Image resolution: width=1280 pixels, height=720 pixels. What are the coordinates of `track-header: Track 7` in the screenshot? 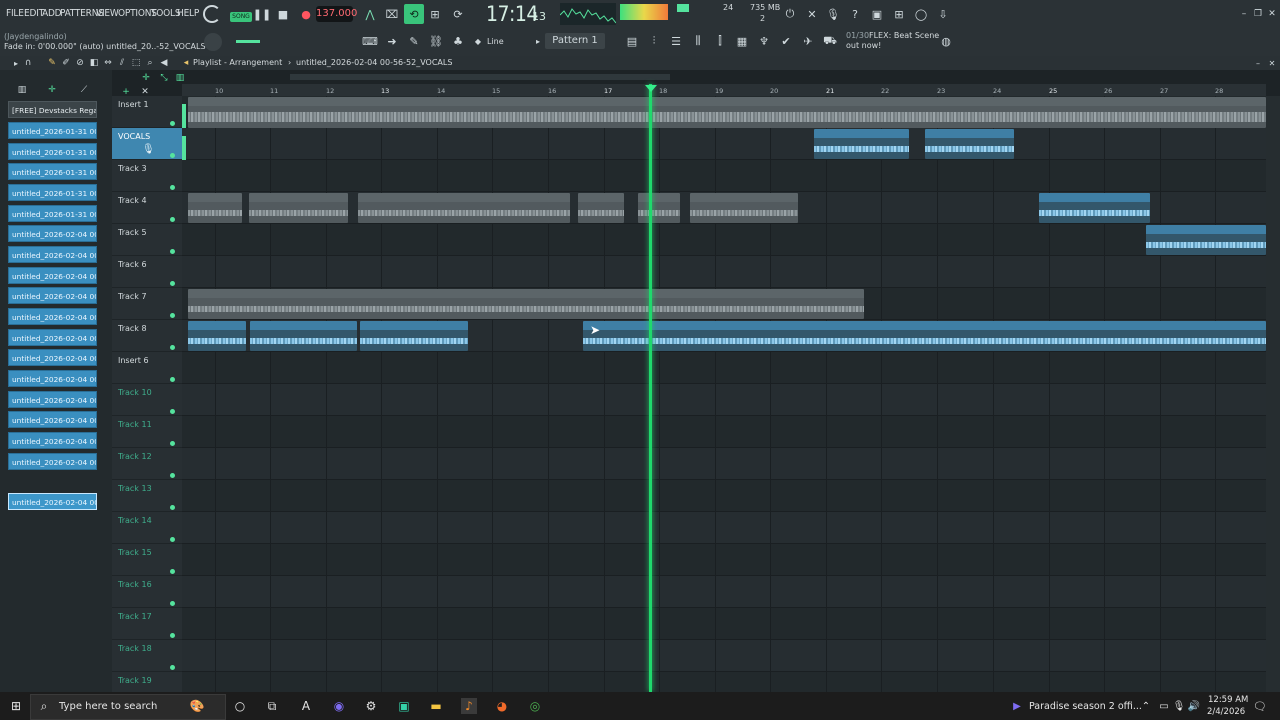 It's located at (147, 304).